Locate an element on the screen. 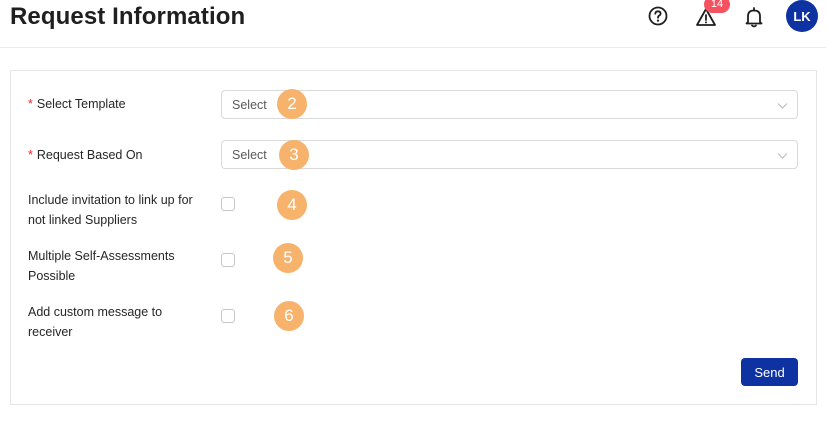 Image resolution: width=826 pixels, height=423 pixels. request-based-on-value: Select is located at coordinates (249, 155).